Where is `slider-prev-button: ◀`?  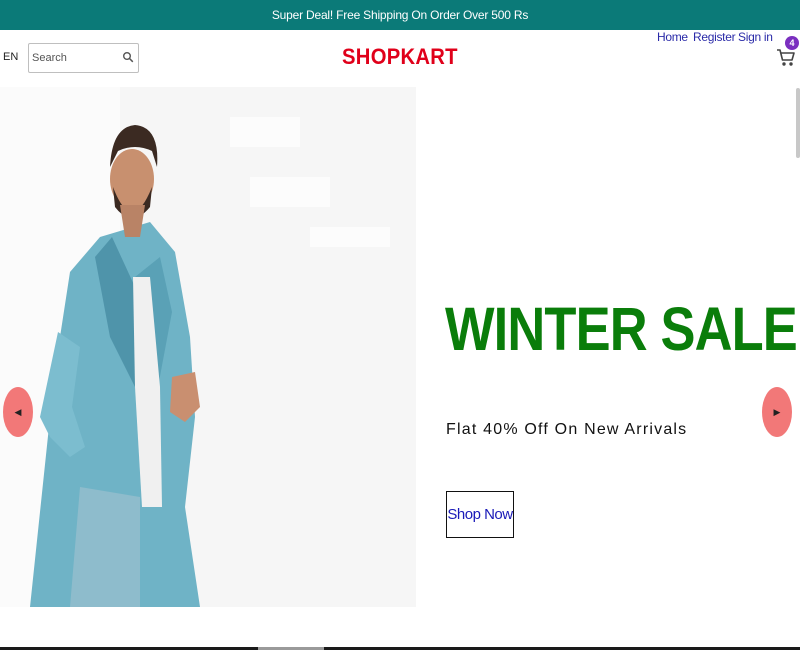
slider-prev-button: ◀ is located at coordinates (18, 412).